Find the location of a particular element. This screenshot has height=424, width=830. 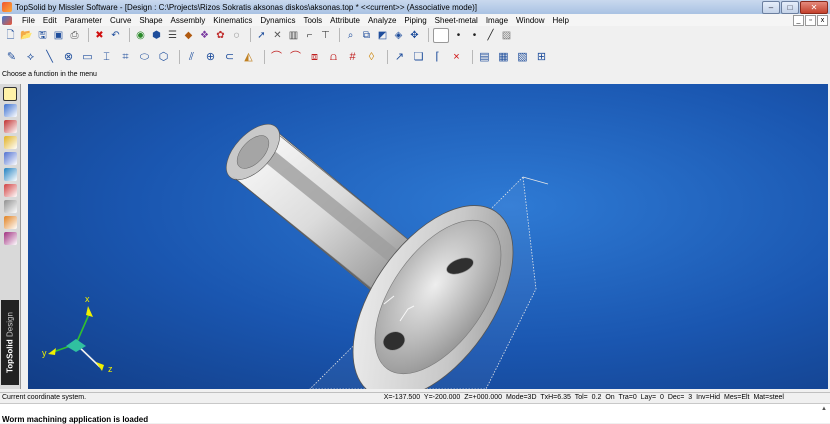

document-minimize-button: _ is located at coordinates (798, 20).